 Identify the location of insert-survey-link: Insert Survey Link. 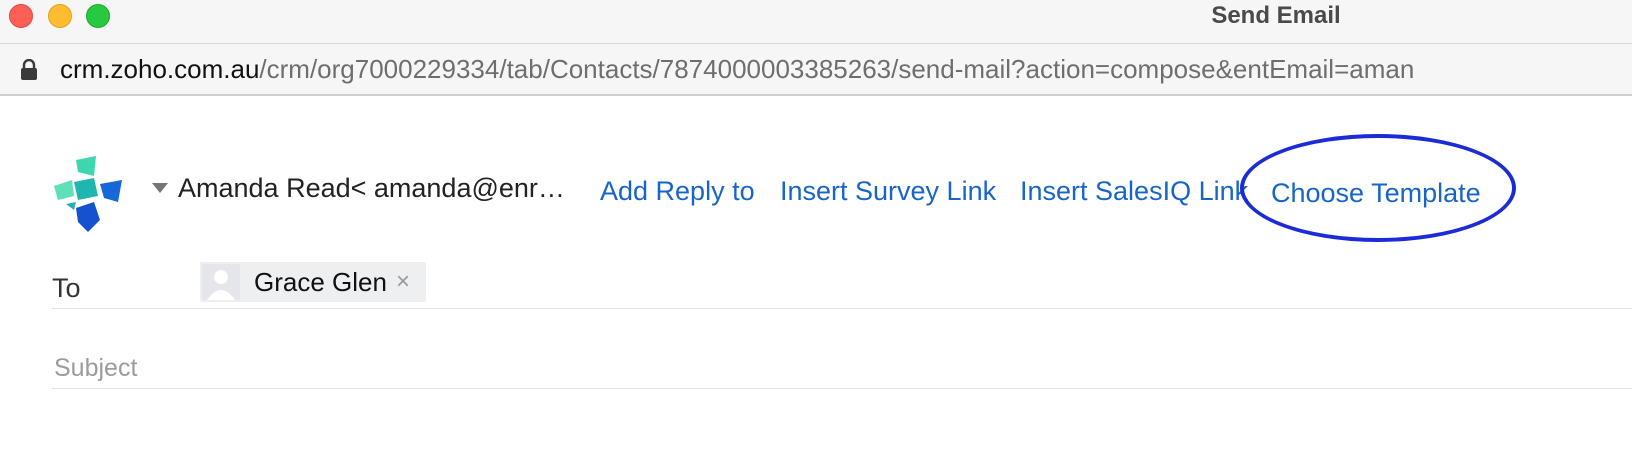
(888, 191).